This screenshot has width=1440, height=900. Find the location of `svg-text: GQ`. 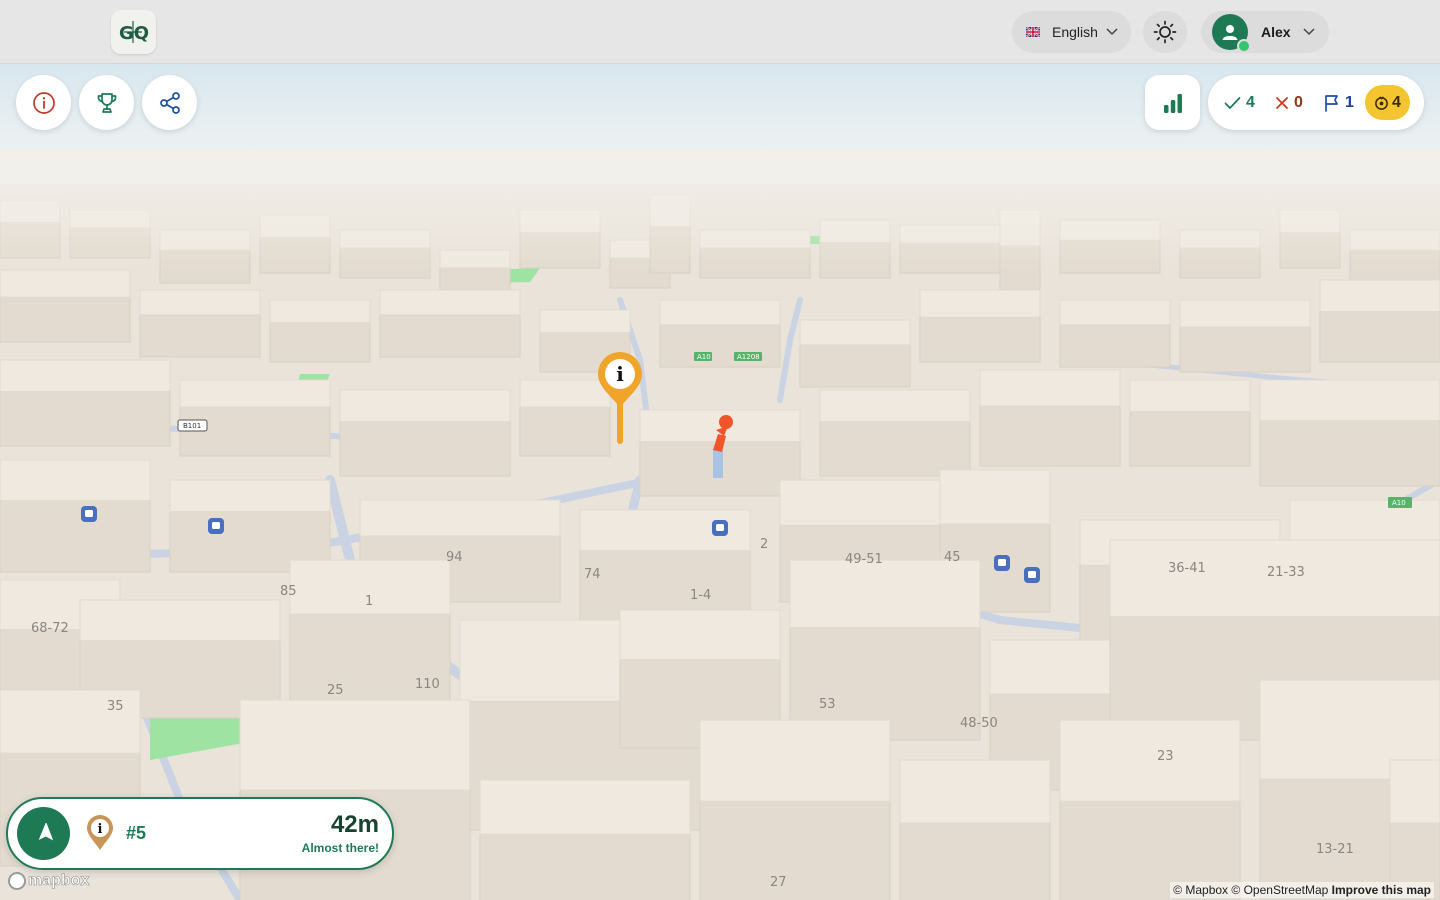

svg-text: GQ is located at coordinates (134, 33).